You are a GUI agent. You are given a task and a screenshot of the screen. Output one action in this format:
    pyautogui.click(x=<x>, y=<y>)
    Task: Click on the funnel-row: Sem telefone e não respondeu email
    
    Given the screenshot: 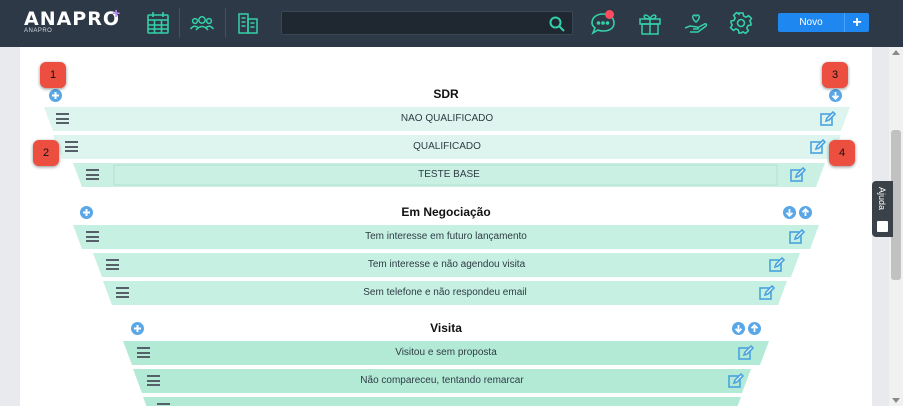 What is the action you would take?
    pyautogui.click(x=445, y=293)
    